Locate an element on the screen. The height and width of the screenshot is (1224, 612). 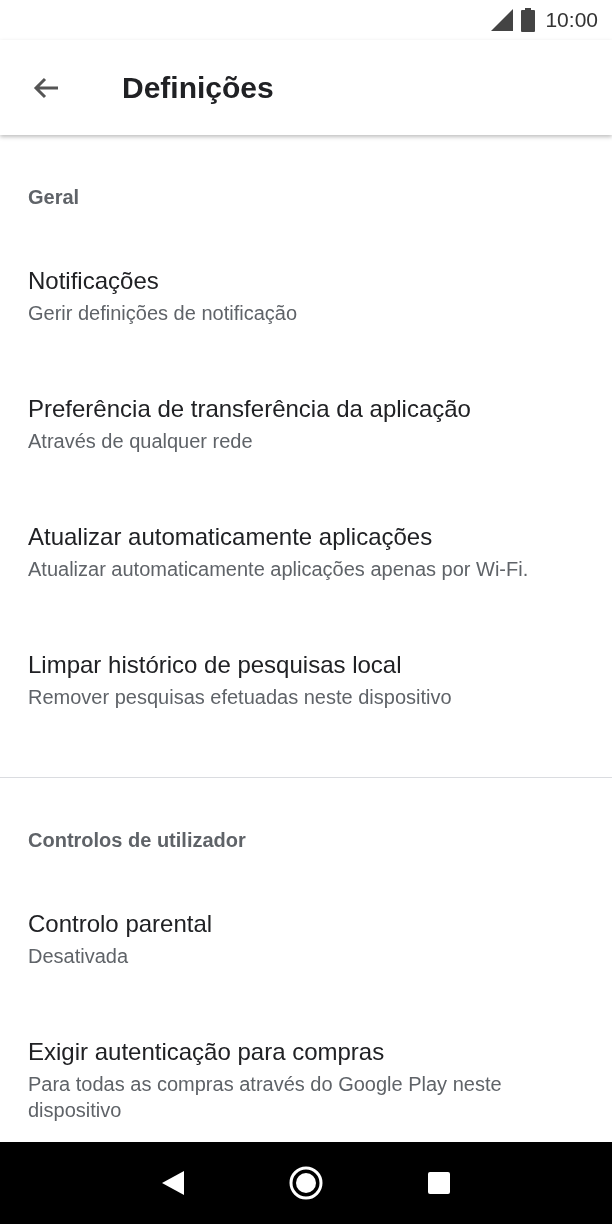
item-title: Preferência de transferência da aplicação is located at coordinates (250, 409).